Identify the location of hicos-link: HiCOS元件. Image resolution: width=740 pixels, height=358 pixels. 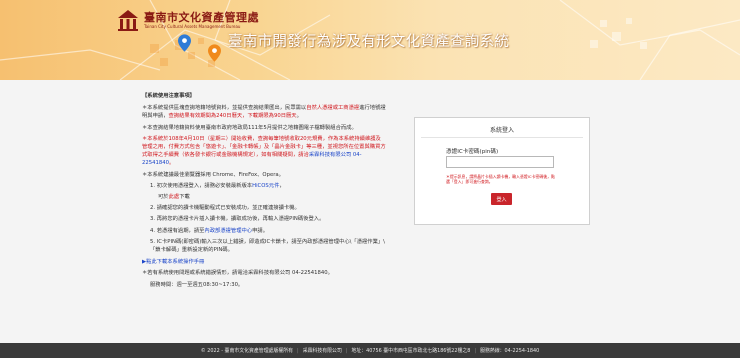
(265, 186).